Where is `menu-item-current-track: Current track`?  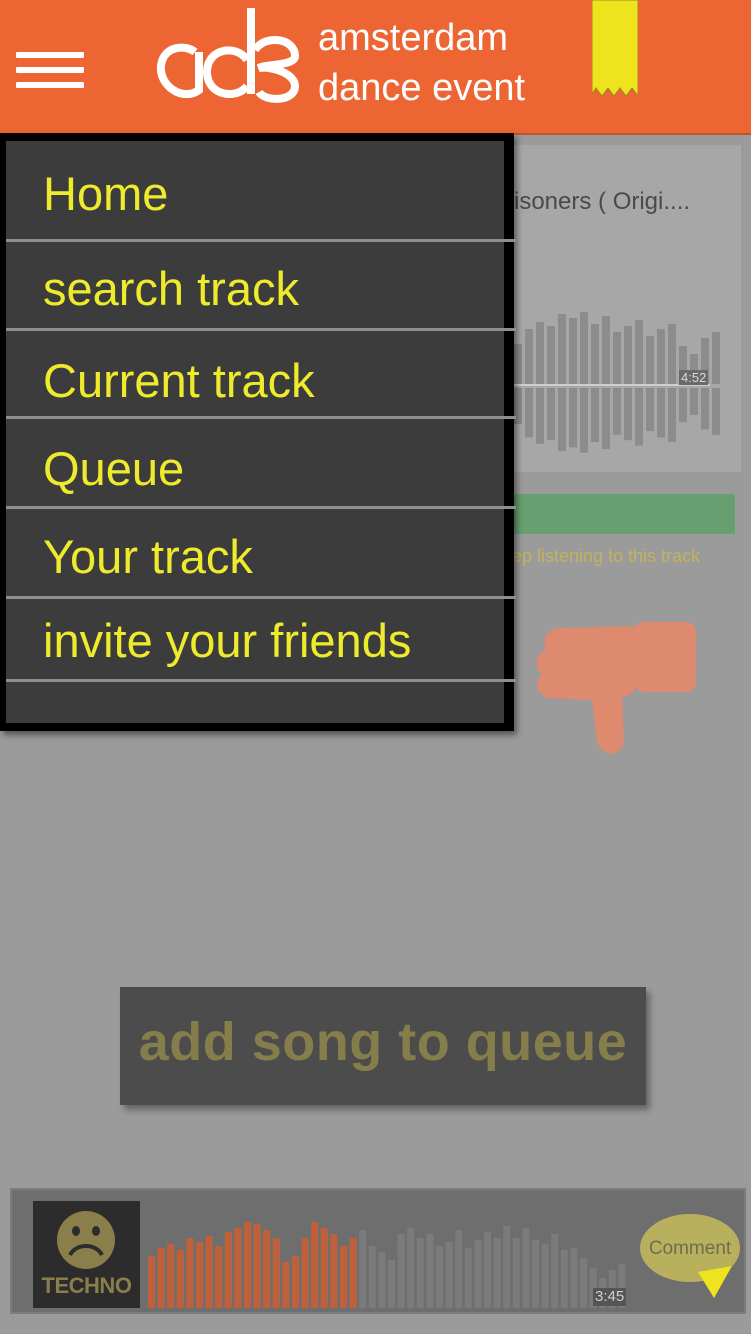
menu-item-current-track: Current track is located at coordinates (255, 393).